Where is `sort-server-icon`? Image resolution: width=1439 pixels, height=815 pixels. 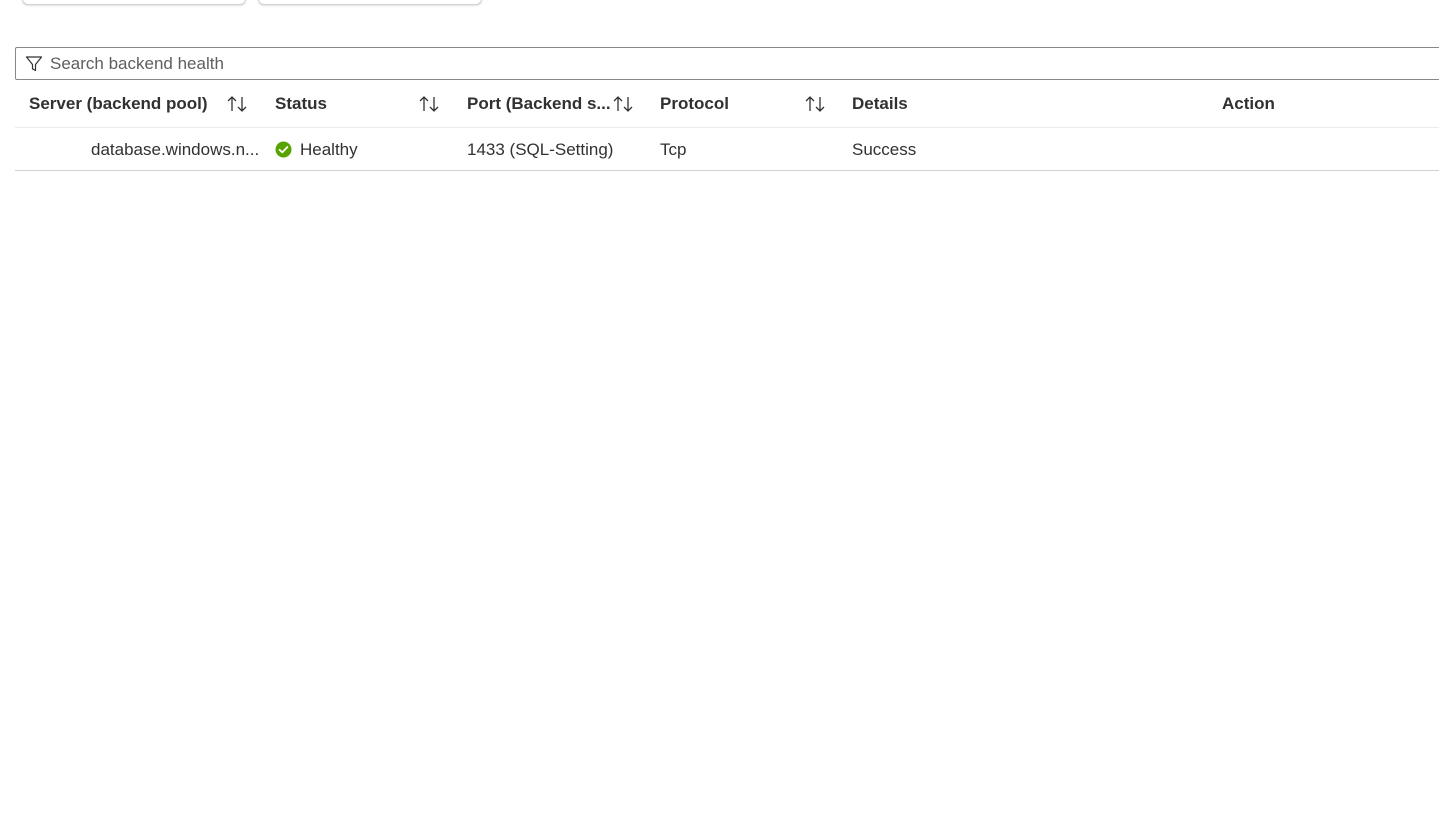
sort-server-icon is located at coordinates (237, 104).